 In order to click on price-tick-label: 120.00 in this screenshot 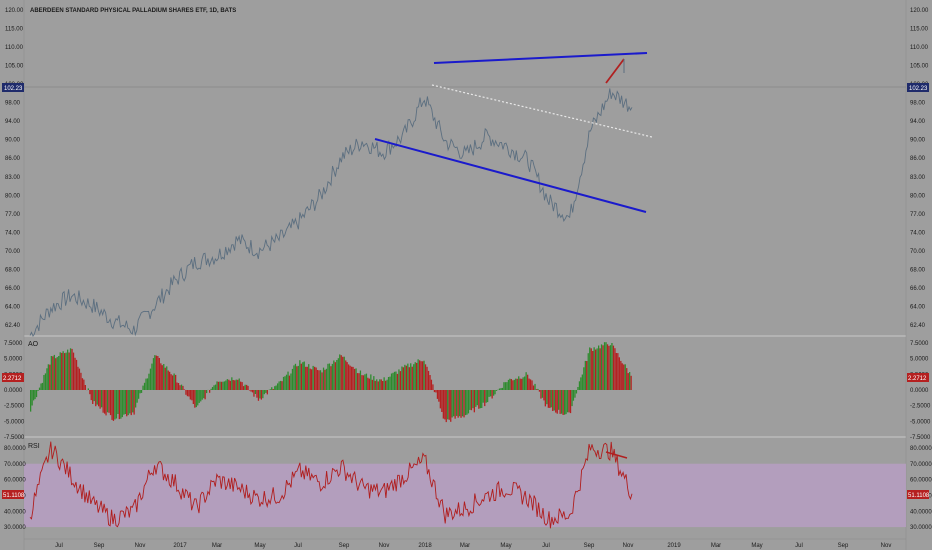, I will do `click(919, 11)`.